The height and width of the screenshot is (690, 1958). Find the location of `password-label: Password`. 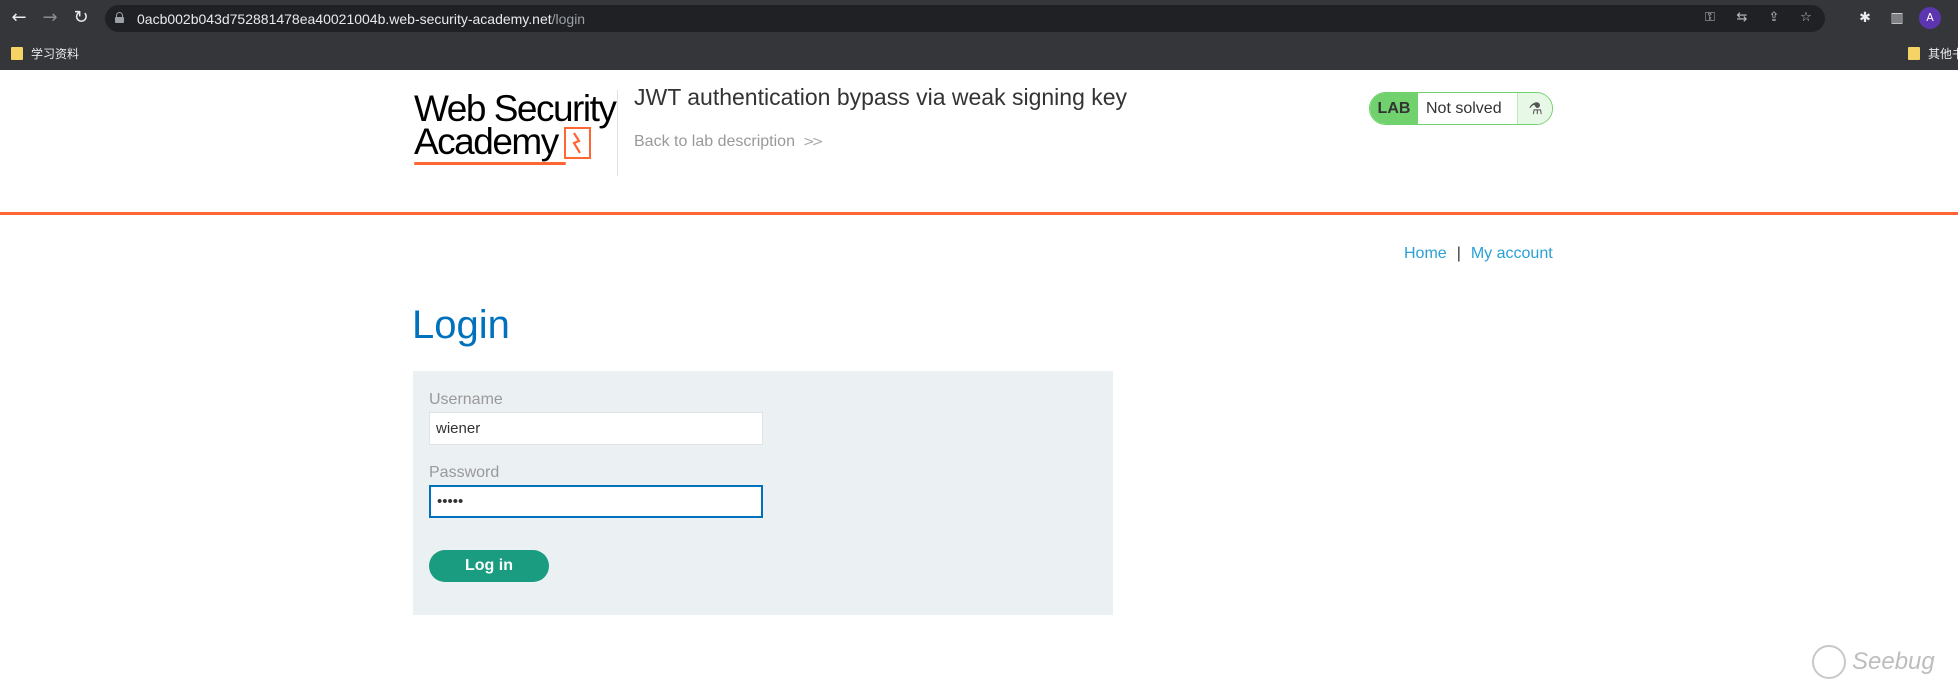

password-label: Password is located at coordinates (464, 472).